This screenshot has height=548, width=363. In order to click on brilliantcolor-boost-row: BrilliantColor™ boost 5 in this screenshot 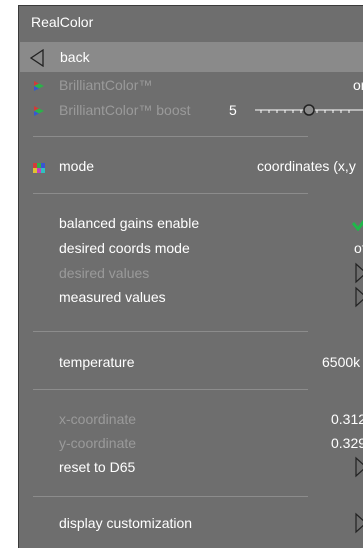, I will do `click(191, 110)`.